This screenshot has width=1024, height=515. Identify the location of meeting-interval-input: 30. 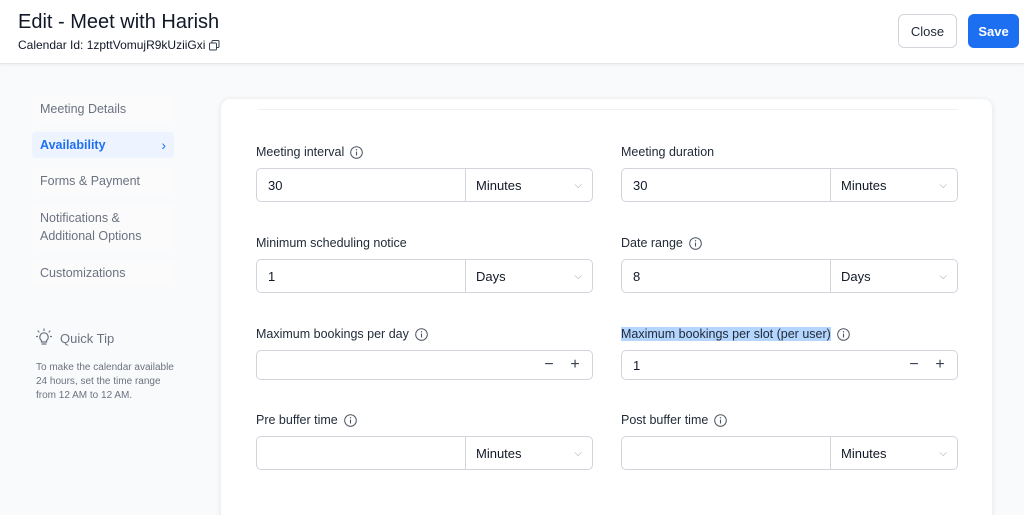
(361, 185).